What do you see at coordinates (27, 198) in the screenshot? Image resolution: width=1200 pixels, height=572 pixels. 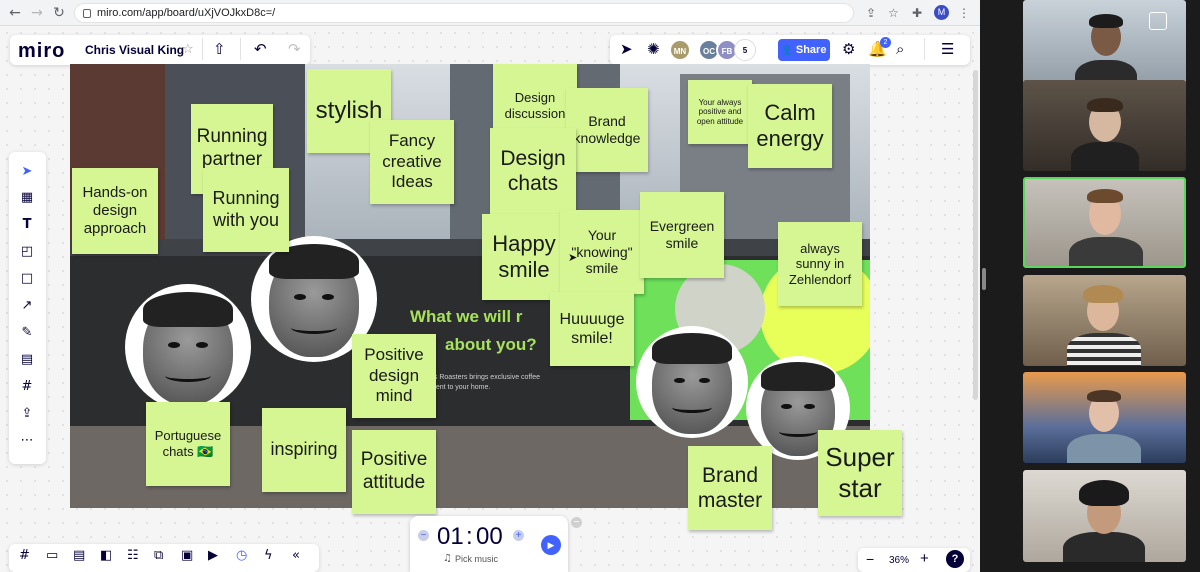 I see `templates-icon: ▦` at bounding box center [27, 198].